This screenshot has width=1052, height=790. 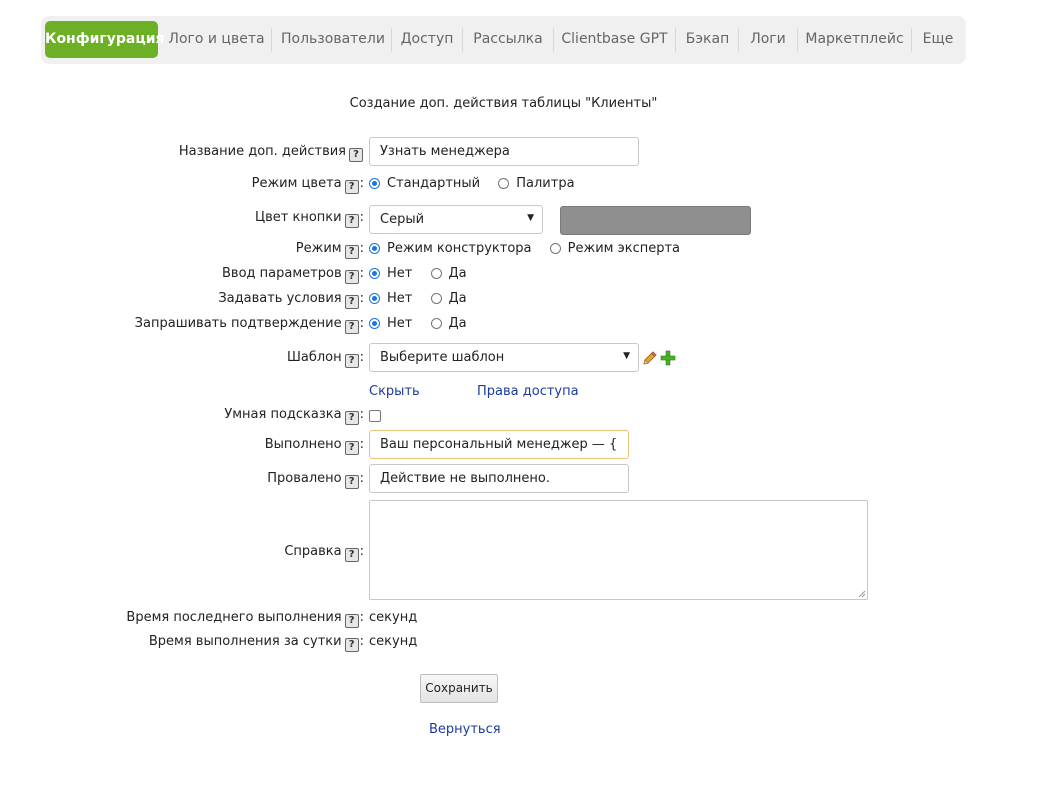 I want to click on tab-configuration: Конфигурация, so click(x=105, y=39).